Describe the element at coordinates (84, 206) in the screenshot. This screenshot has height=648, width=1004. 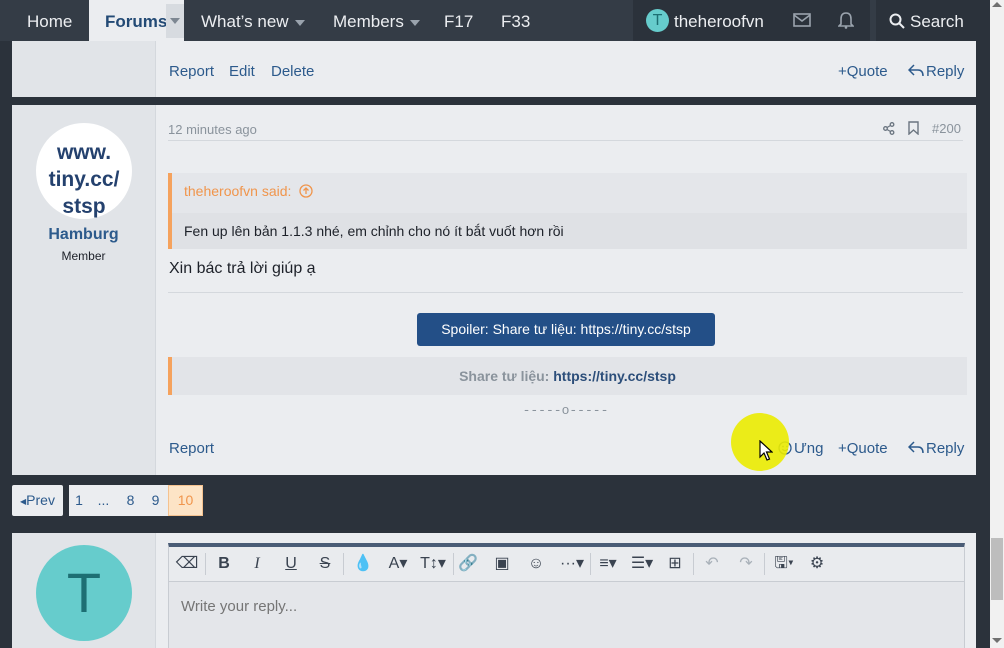
I see `avatar-text-line: stsp` at that location.